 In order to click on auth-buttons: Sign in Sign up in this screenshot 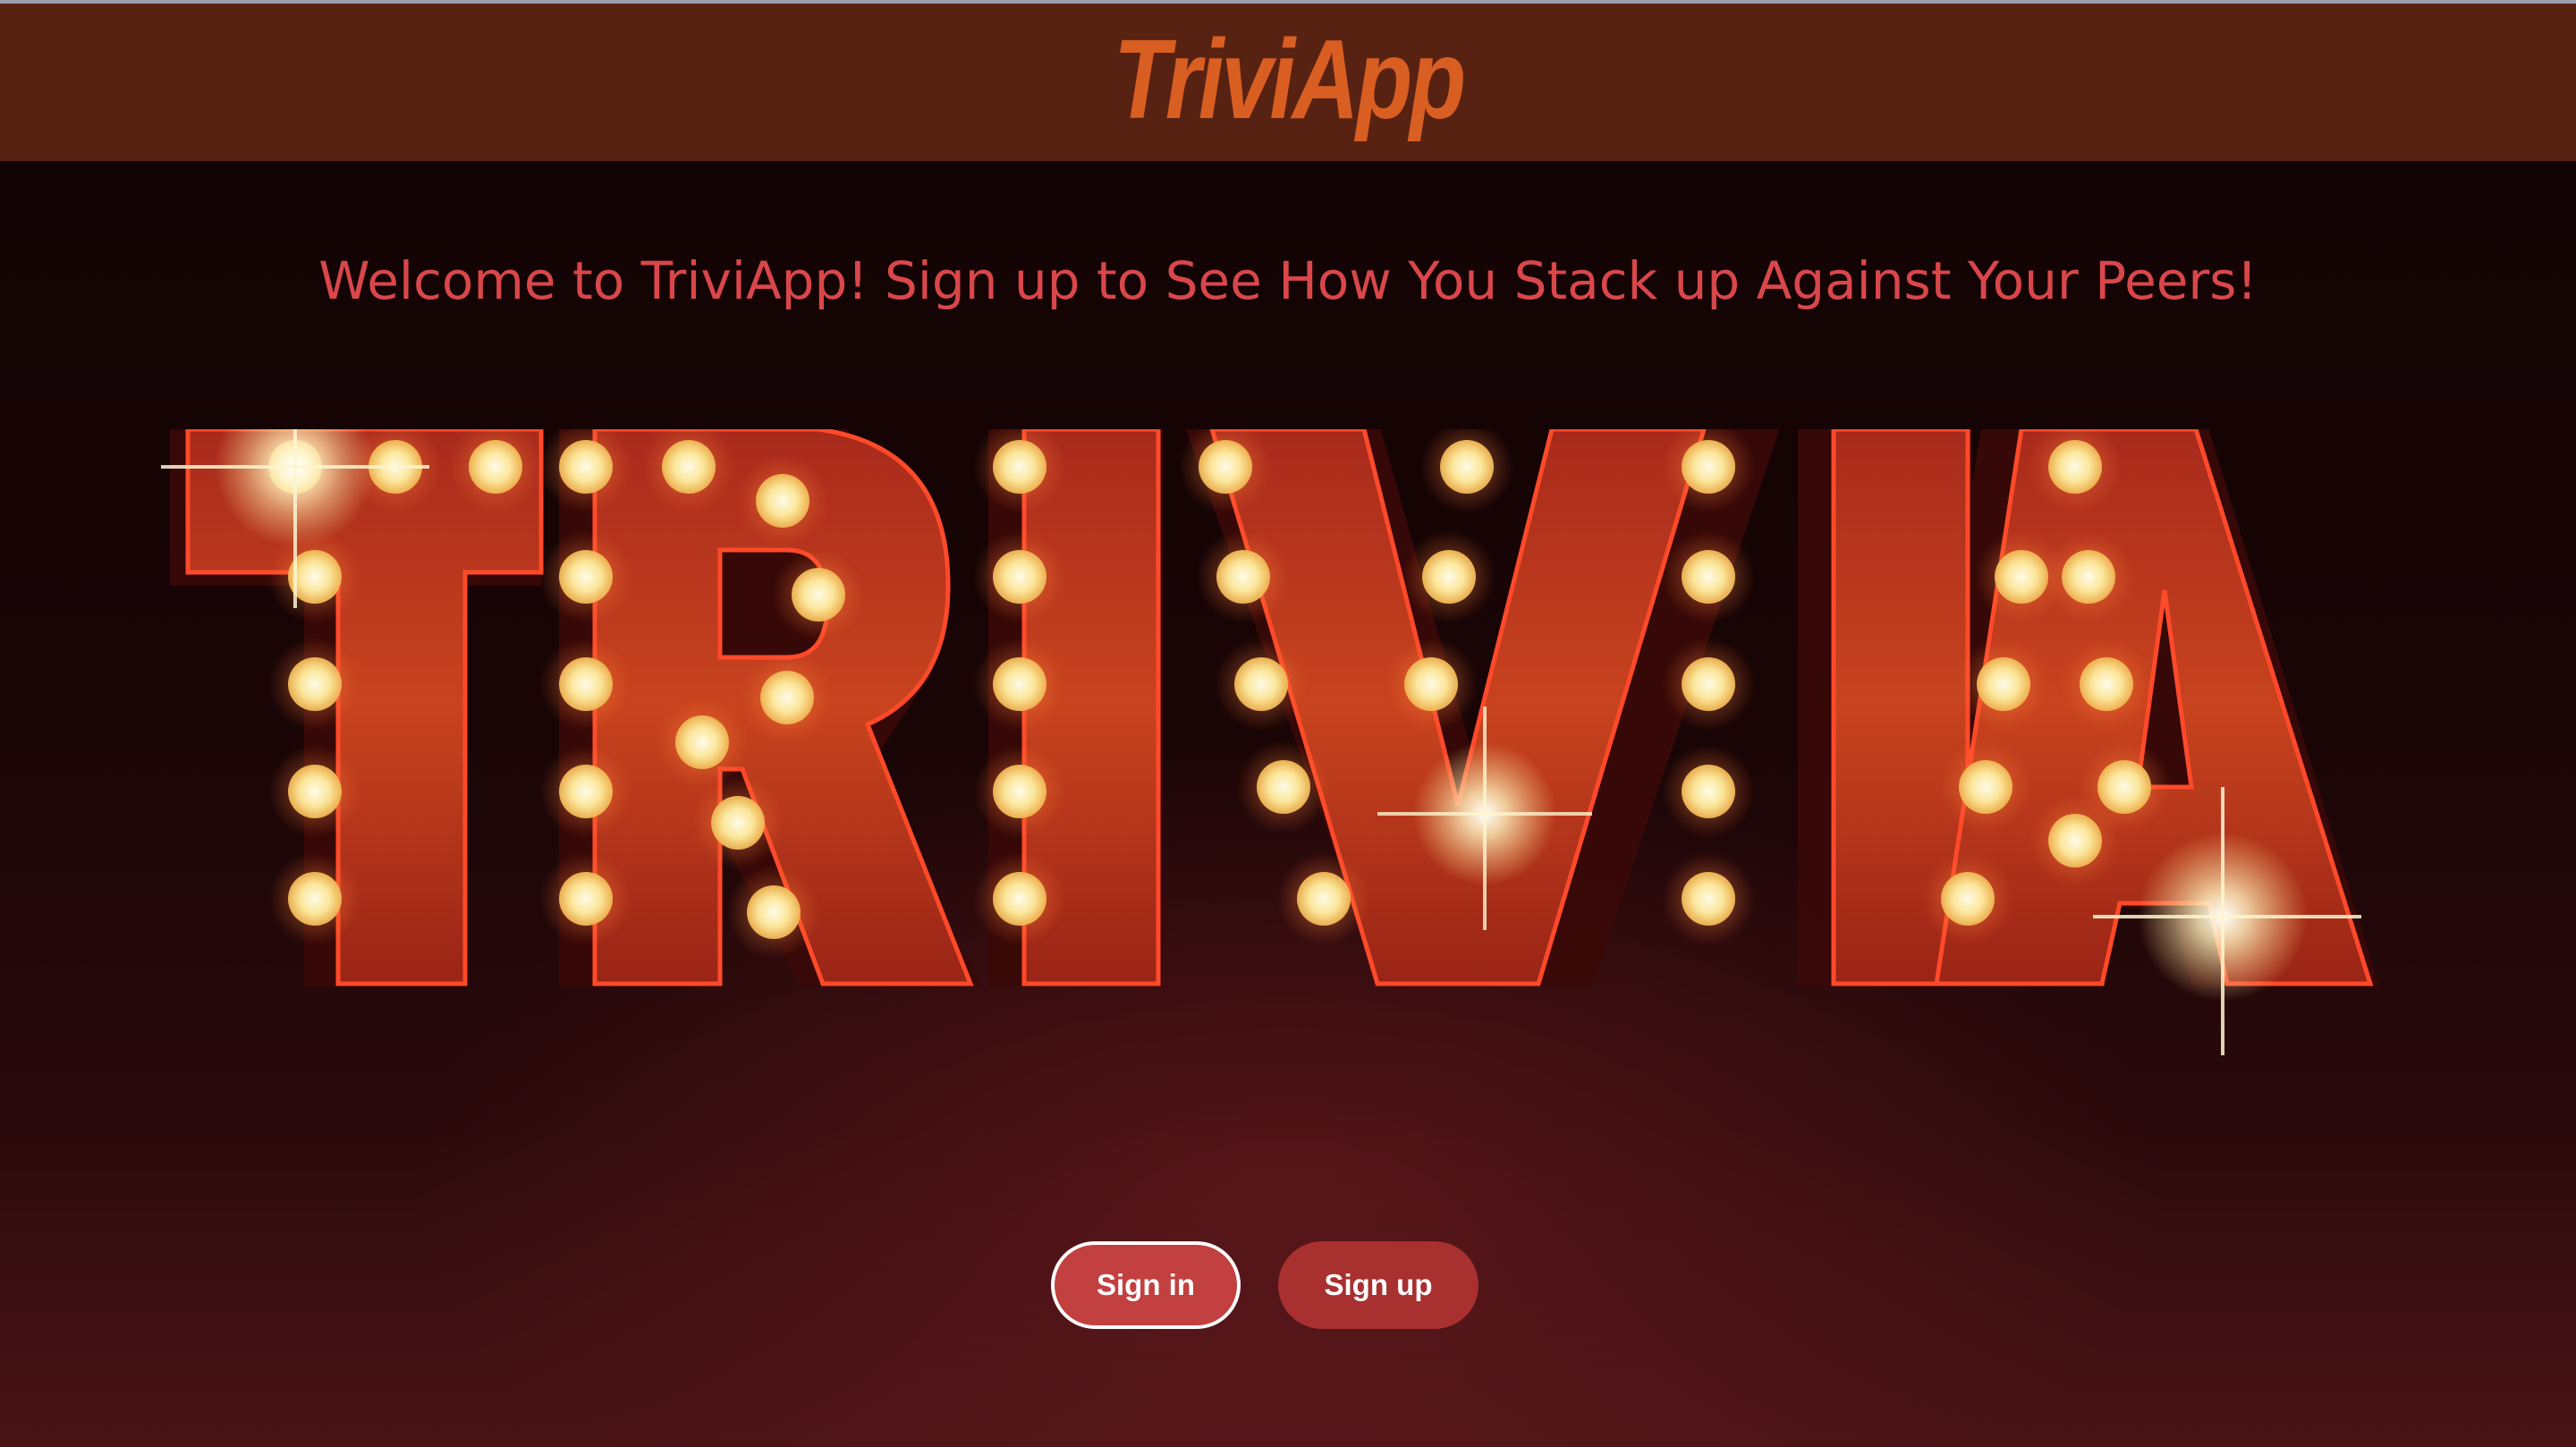, I will do `click(1288, 1285)`.